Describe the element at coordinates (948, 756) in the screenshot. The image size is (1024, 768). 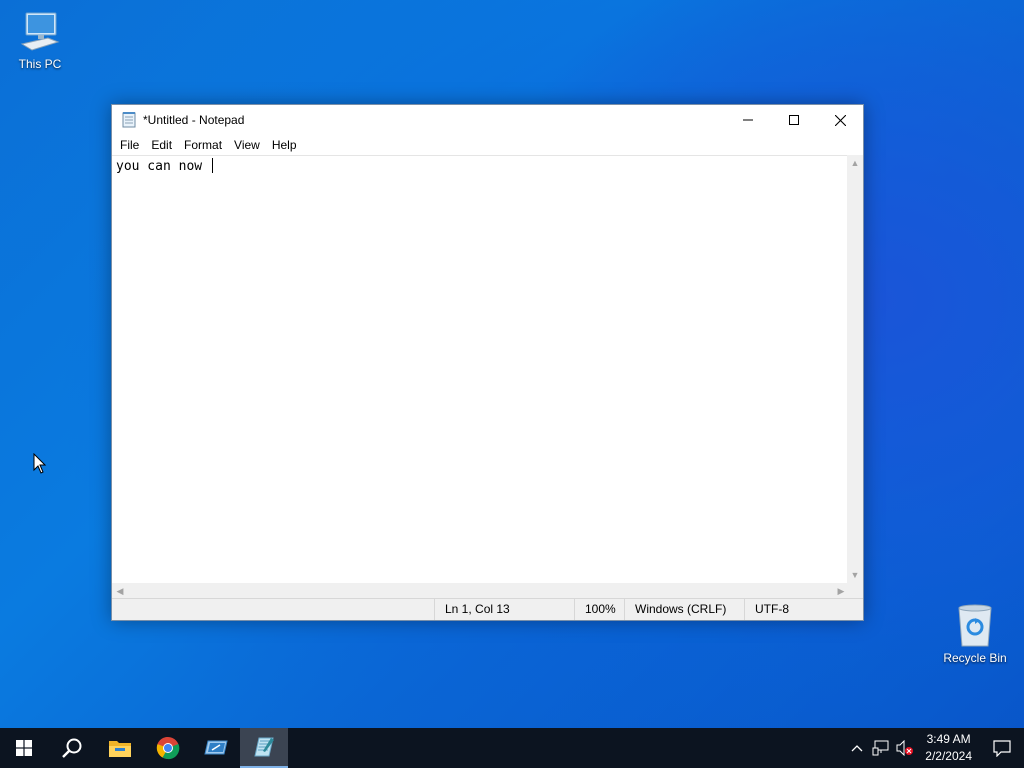
I see `clock-date: 2/2/2024` at that location.